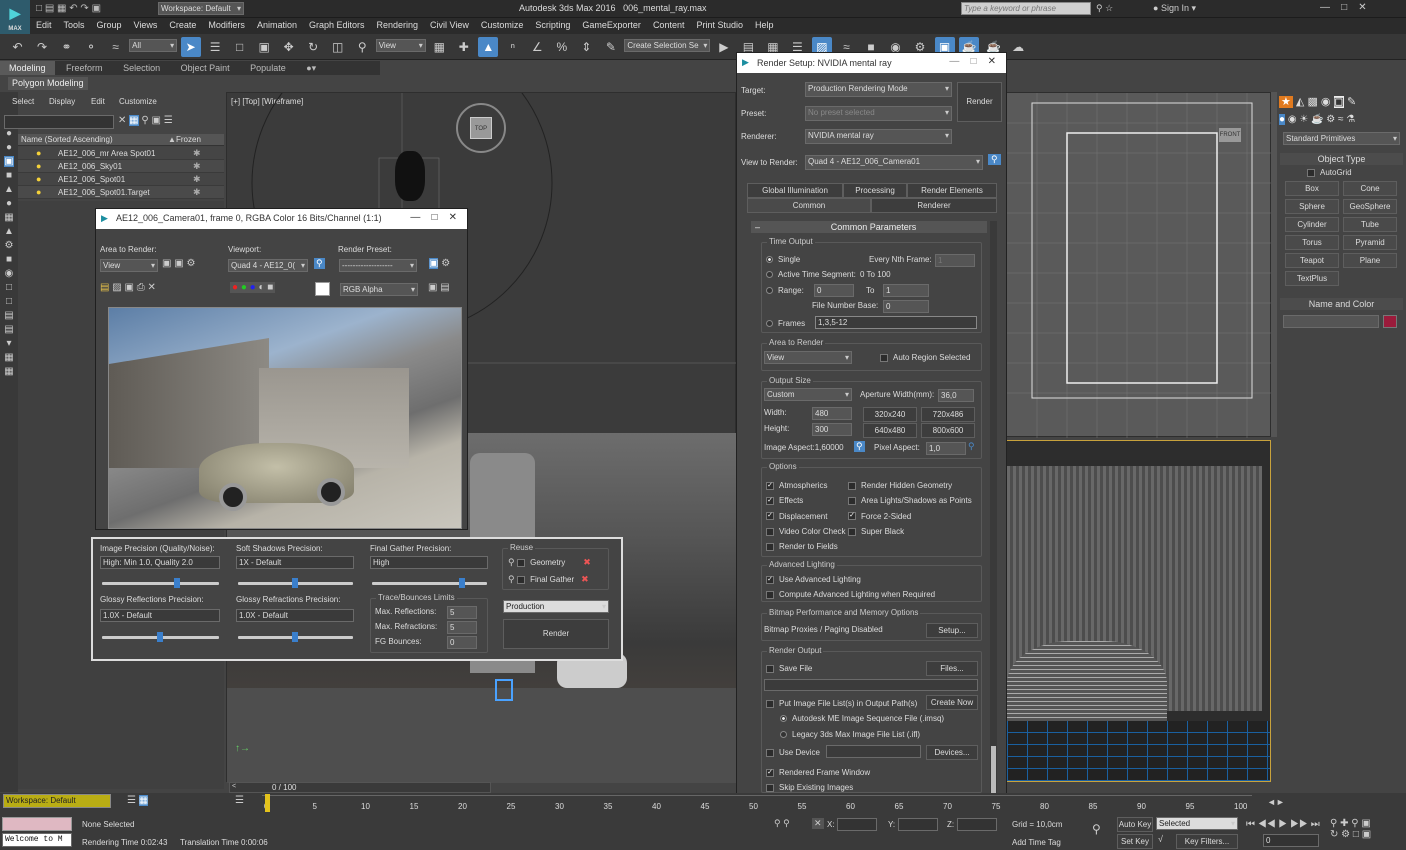  Describe the element at coordinates (946, 448) in the screenshot. I see `pixel-aspect-spinner: 1,0` at that location.